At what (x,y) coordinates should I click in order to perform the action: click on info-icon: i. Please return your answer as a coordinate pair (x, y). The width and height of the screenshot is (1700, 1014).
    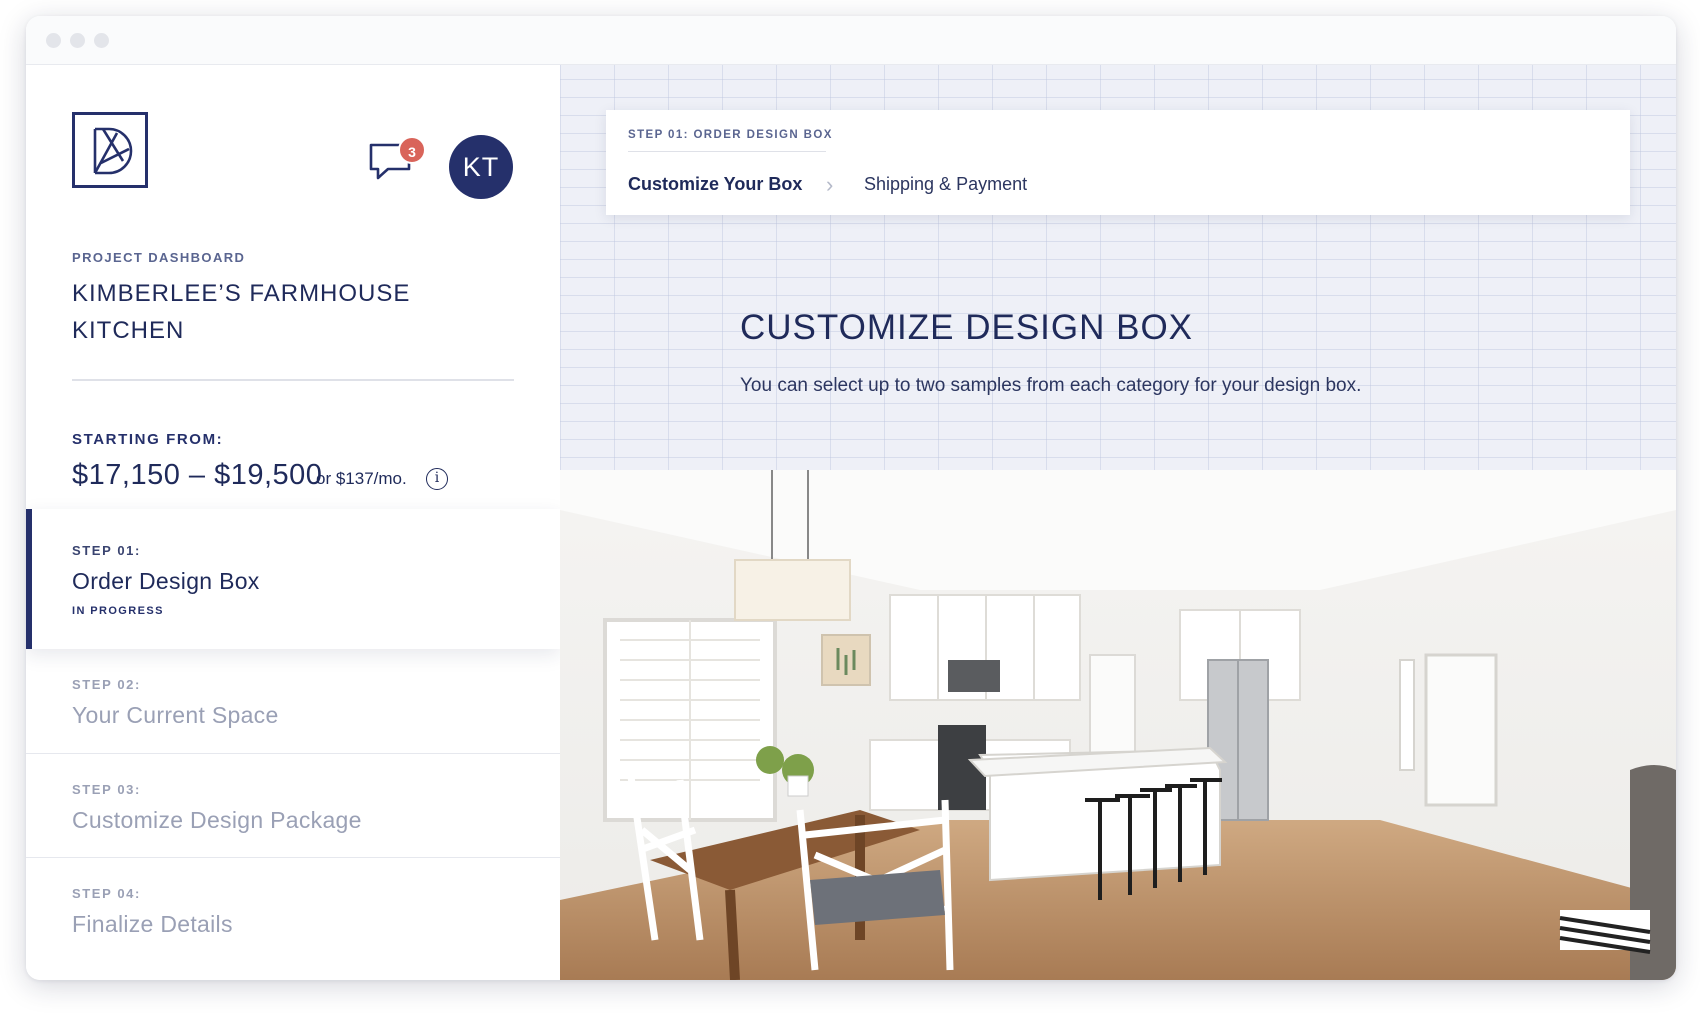
    Looking at the image, I should click on (437, 479).